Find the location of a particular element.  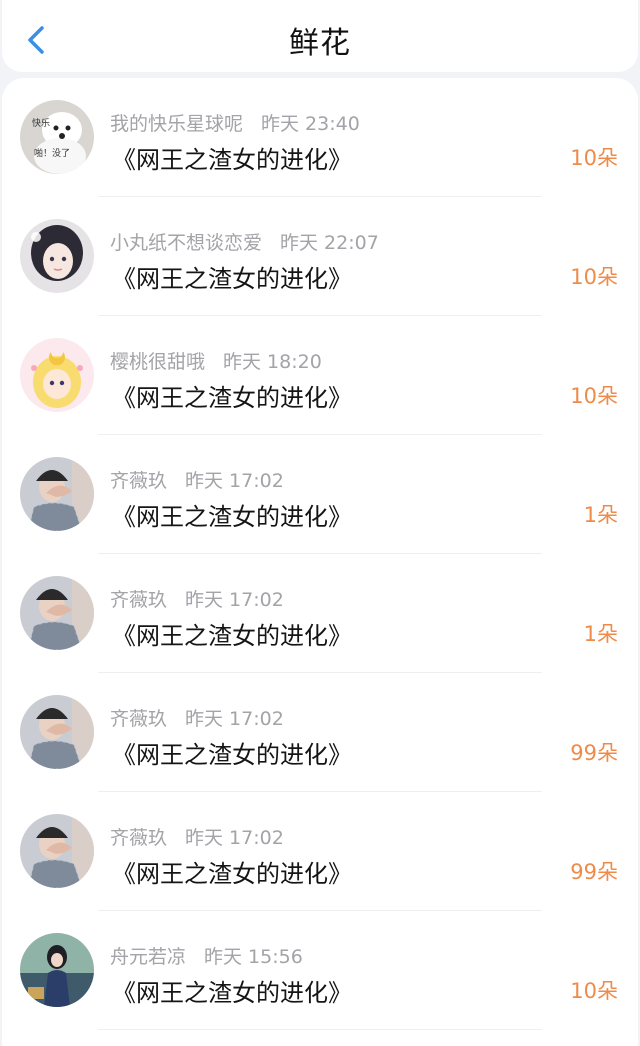

item-meta: 小丸纸不想谈恋爱 昨天 22:07 is located at coordinates (244, 241).